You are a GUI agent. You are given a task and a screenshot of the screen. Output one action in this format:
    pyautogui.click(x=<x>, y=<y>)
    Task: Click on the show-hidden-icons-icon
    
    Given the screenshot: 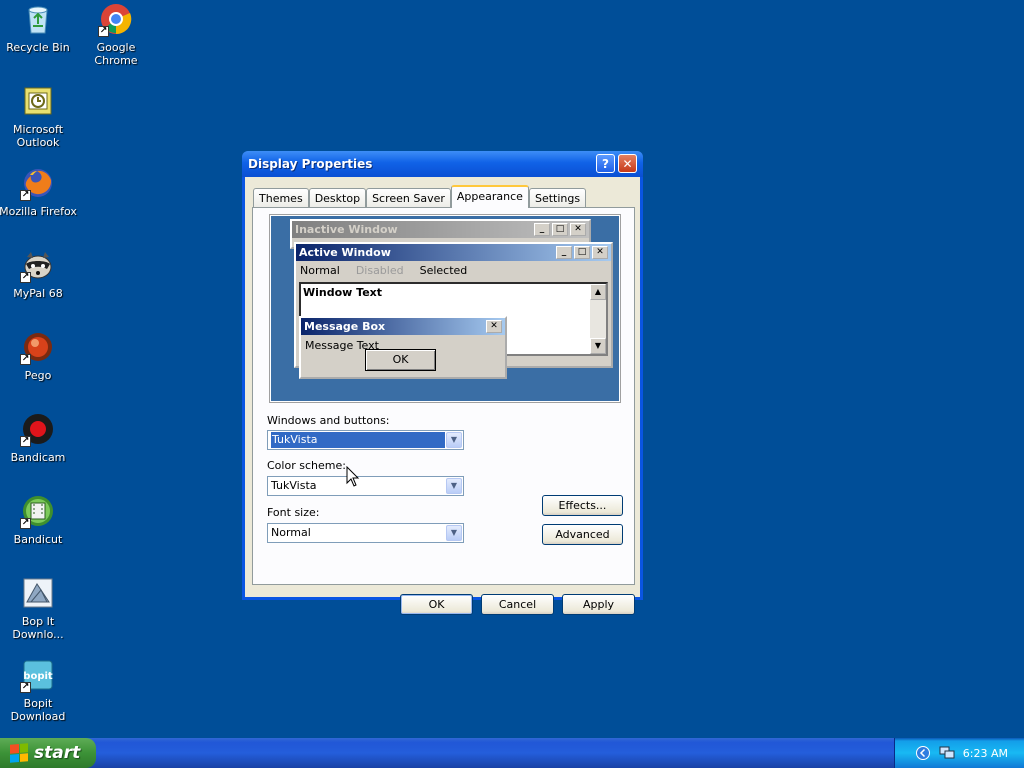 What is the action you would take?
    pyautogui.click(x=923, y=753)
    